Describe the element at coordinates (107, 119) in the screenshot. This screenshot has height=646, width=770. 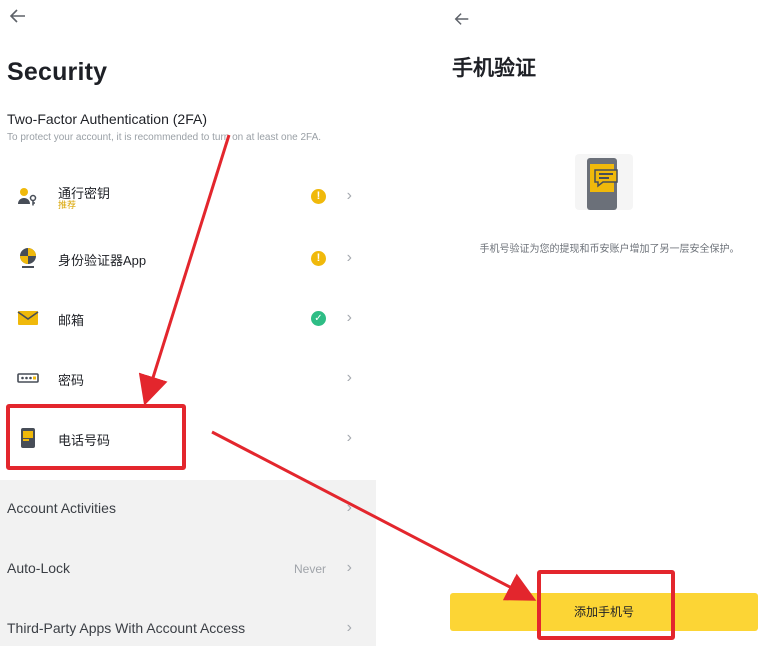
I see `section-title-2fa: Two-Factor Authentication (2FA)` at that location.